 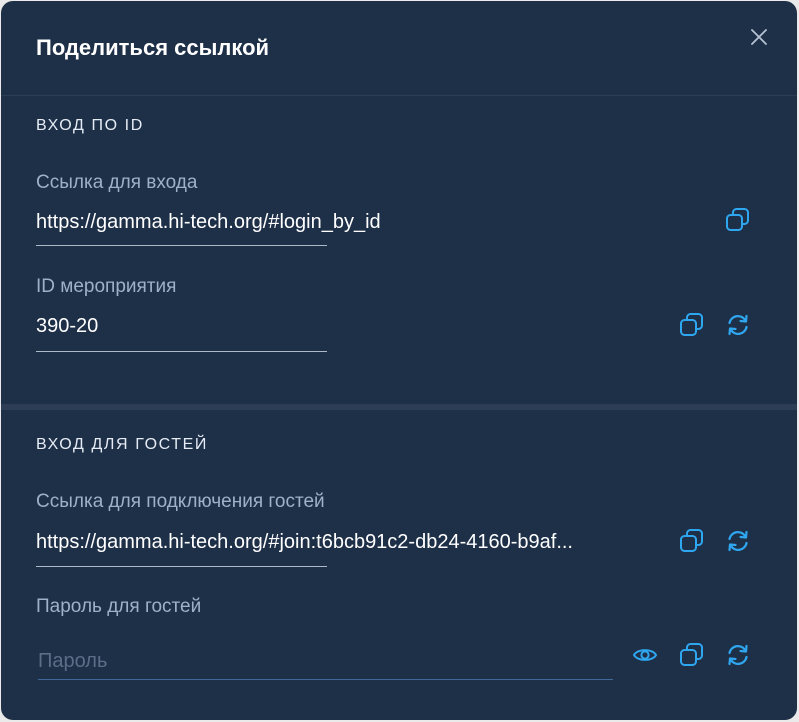 What do you see at coordinates (153, 47) in the screenshot?
I see `dialog-title: Поделиться ссылкой` at bounding box center [153, 47].